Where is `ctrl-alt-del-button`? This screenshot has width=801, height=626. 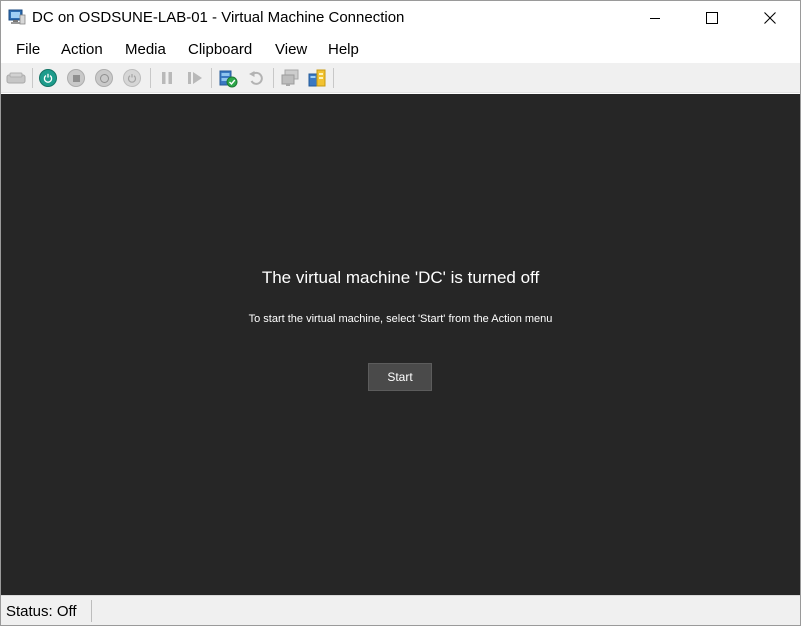
ctrl-alt-del-button is located at coordinates (16, 78).